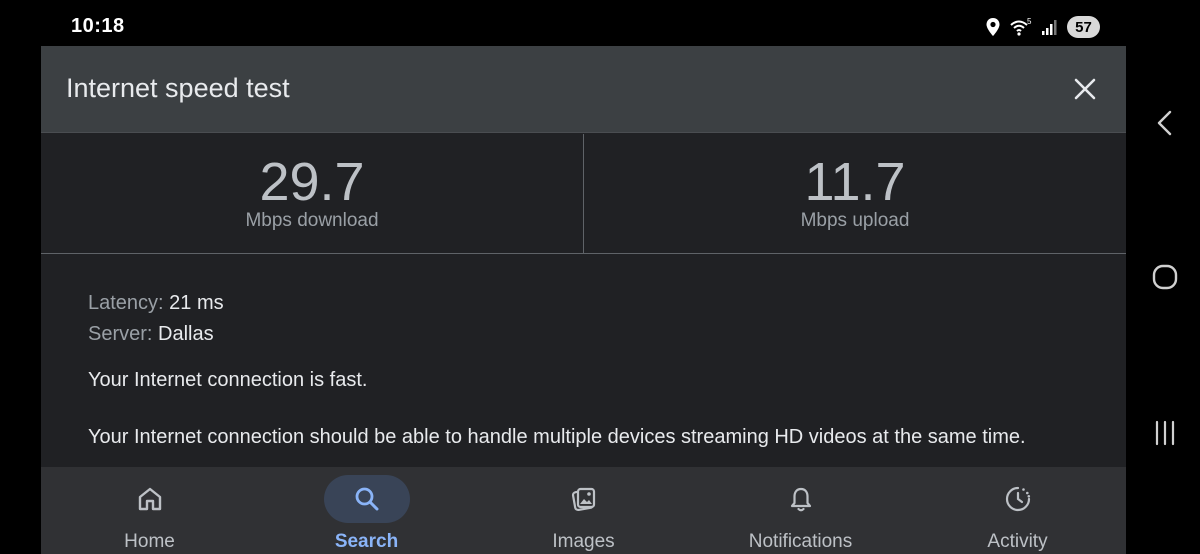 This screenshot has height=554, width=1200. What do you see at coordinates (149, 541) in the screenshot?
I see `nav-home-label: Home` at bounding box center [149, 541].